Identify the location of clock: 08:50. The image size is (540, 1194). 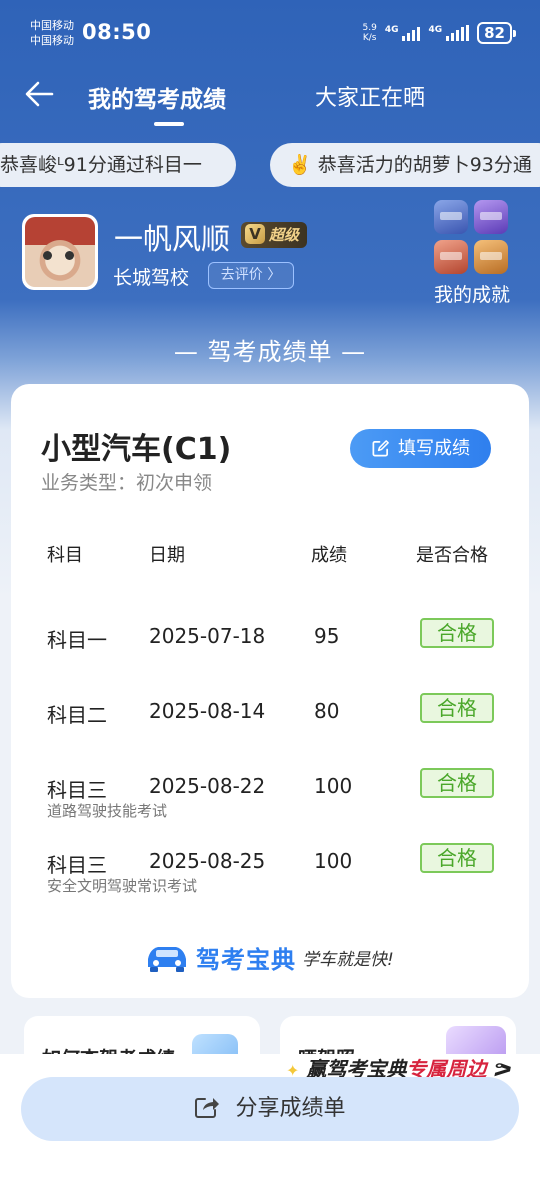
(117, 32).